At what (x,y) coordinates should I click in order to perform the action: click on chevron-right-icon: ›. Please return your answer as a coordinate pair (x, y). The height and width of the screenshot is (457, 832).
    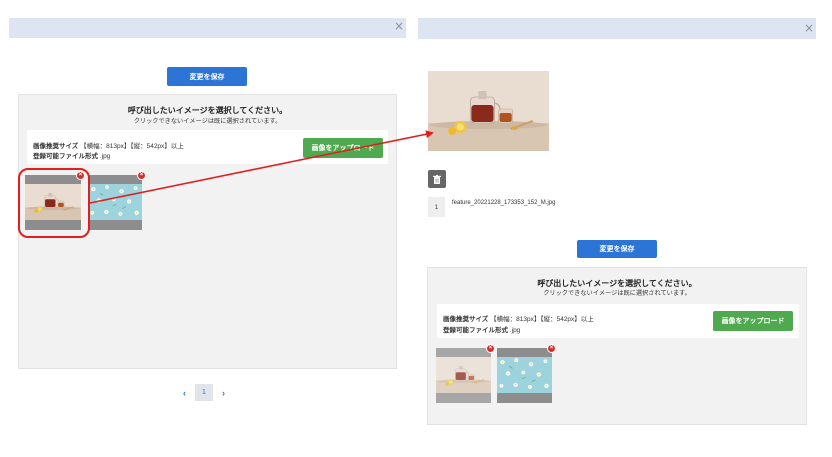
    Looking at the image, I should click on (223, 393).